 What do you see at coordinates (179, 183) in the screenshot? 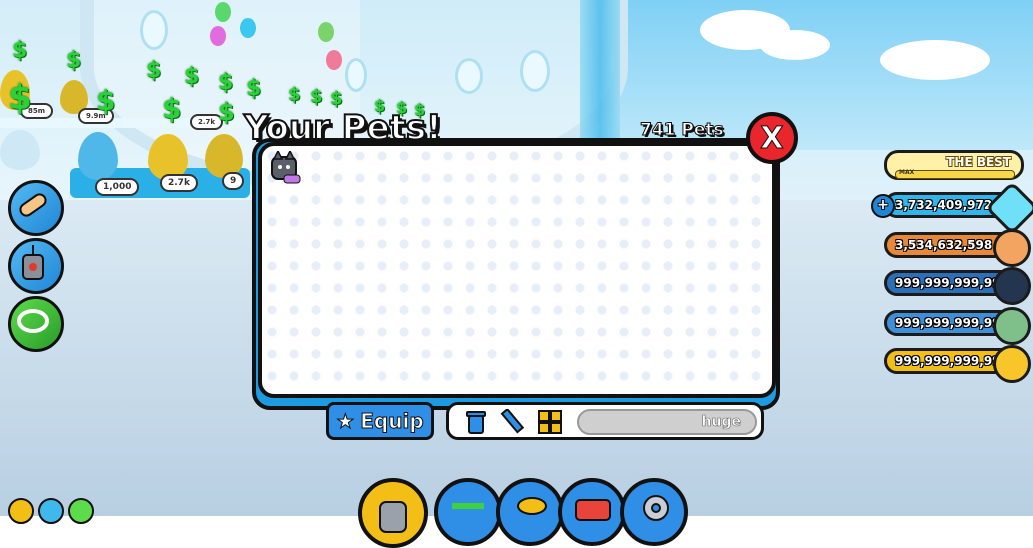
I see `price-tag: 2.7k` at bounding box center [179, 183].